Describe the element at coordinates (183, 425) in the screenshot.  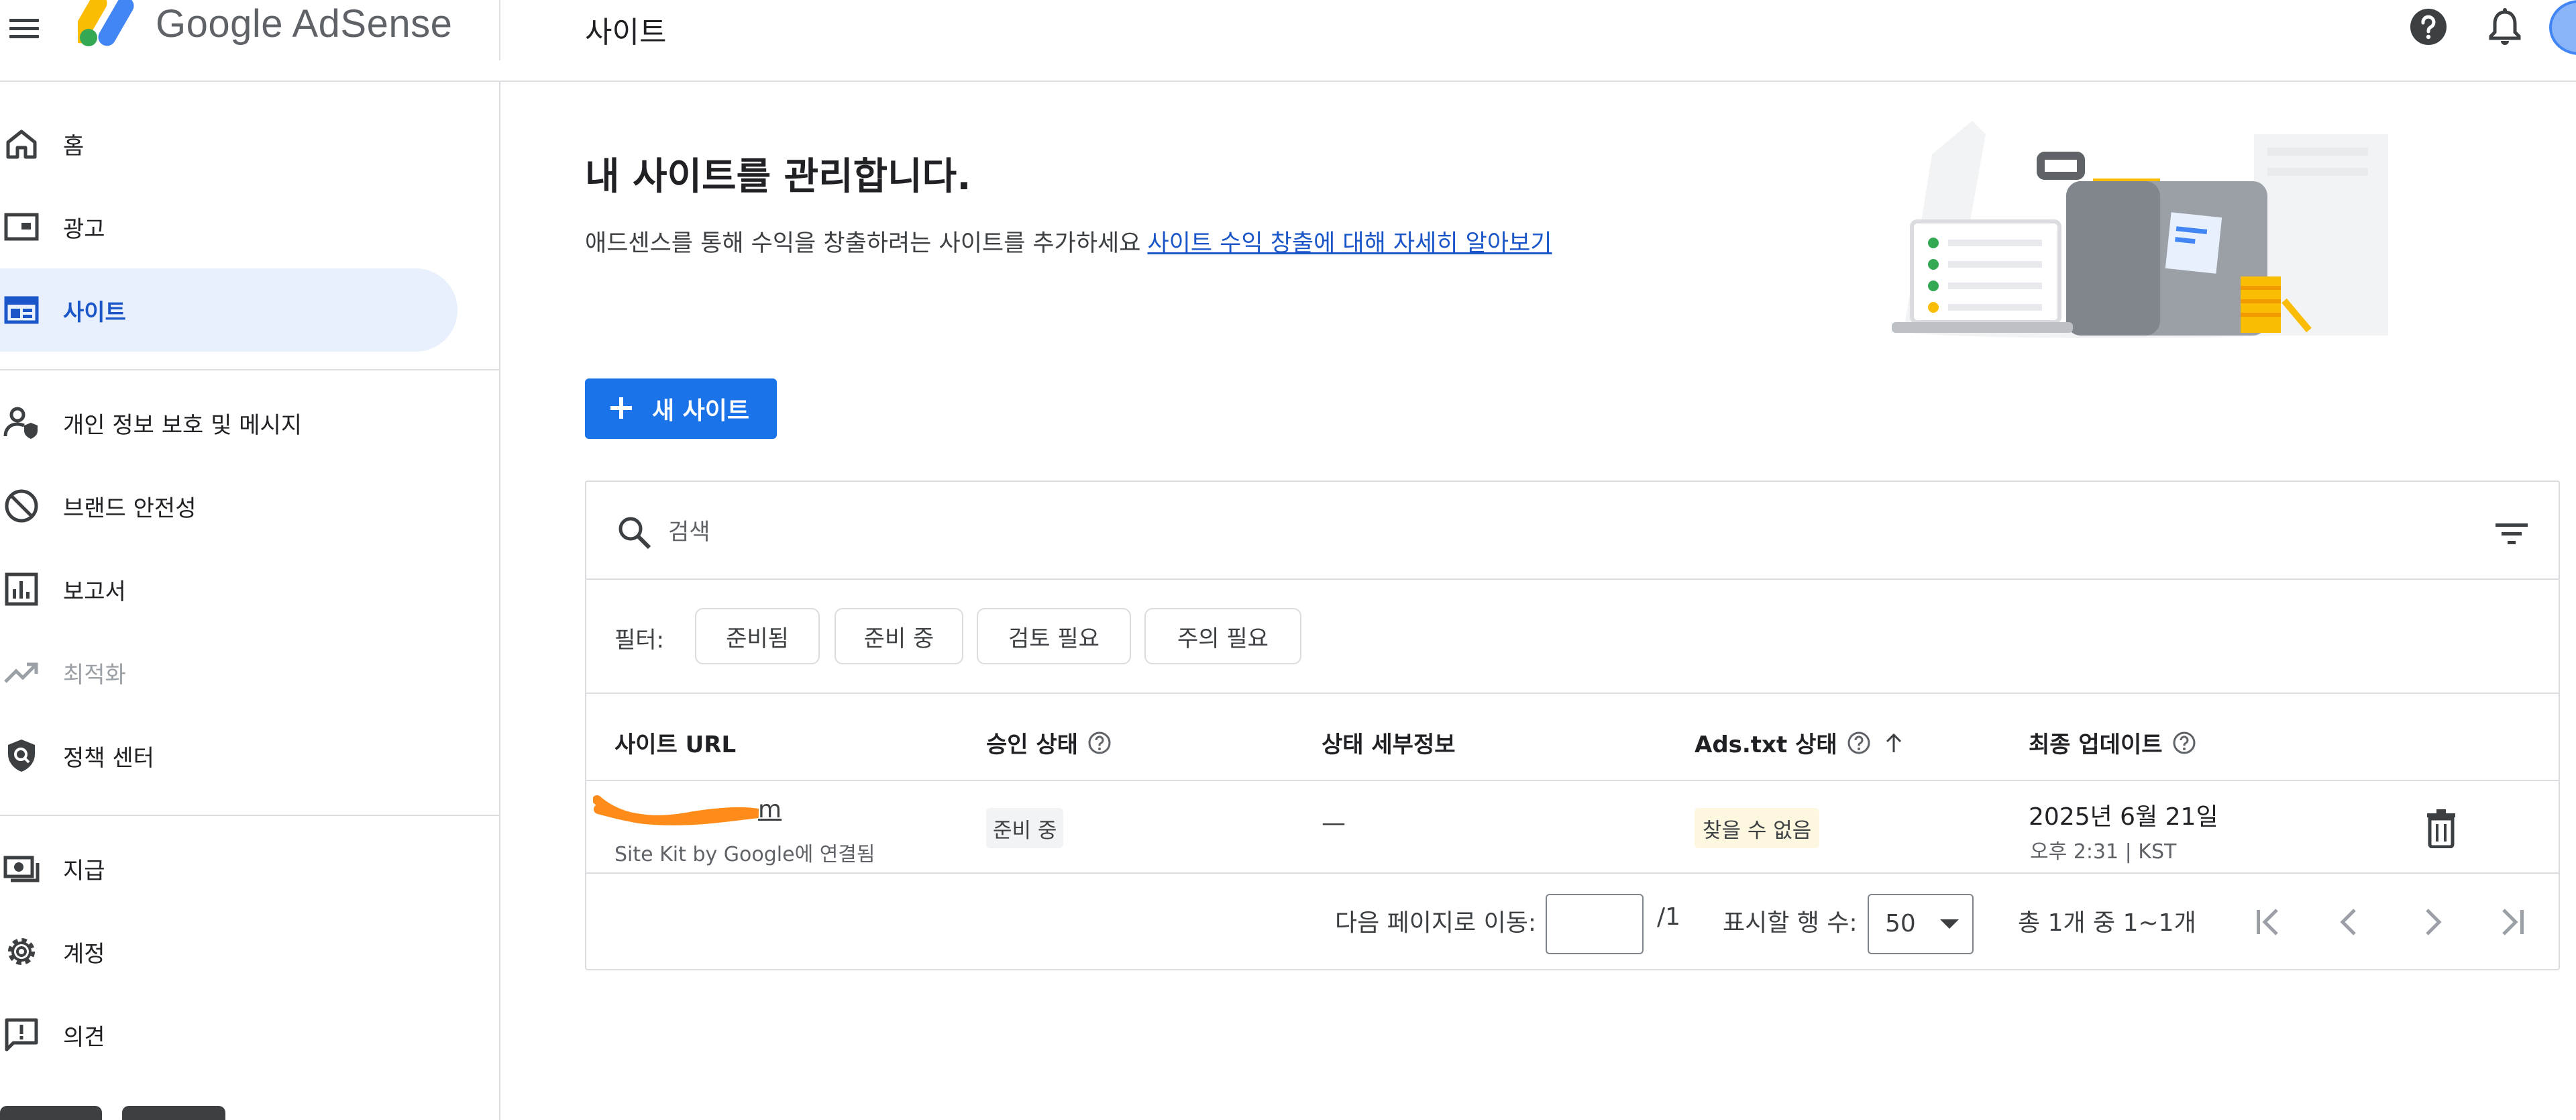
I see `sidebar-item-label: 개인 정보 보호 및 메시지` at that location.